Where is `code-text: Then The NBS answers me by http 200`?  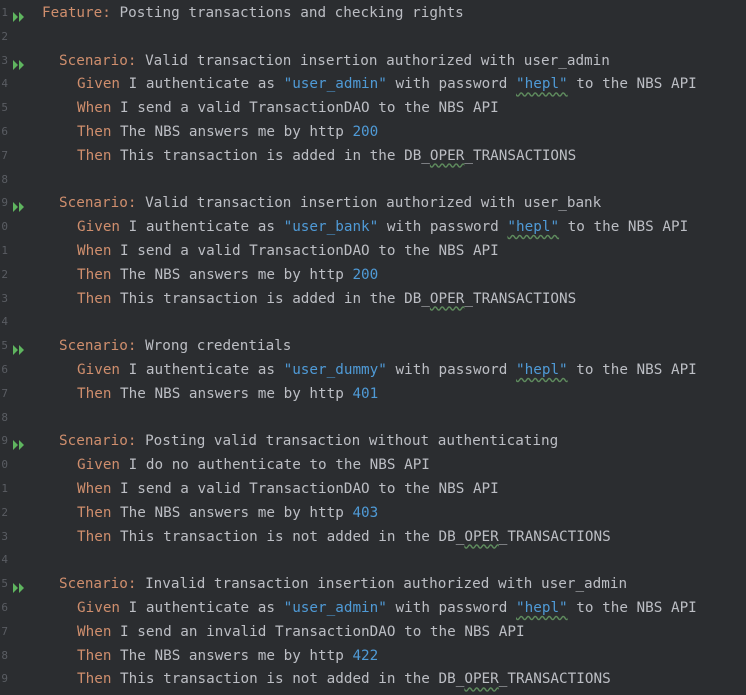
code-text: Then The NBS answers me by http 200 is located at coordinates (227, 275).